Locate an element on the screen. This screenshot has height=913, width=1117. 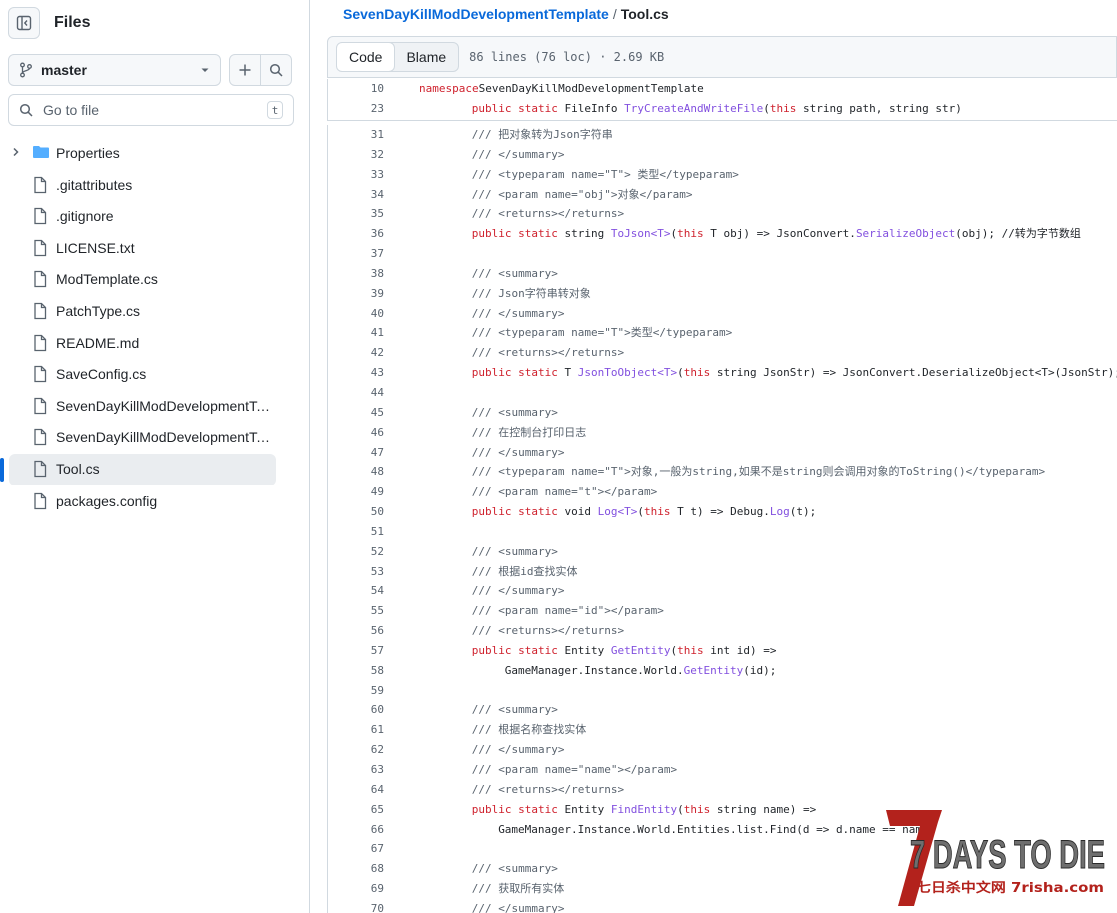
go-to-file-placeholder: Go to file is located at coordinates (71, 110).